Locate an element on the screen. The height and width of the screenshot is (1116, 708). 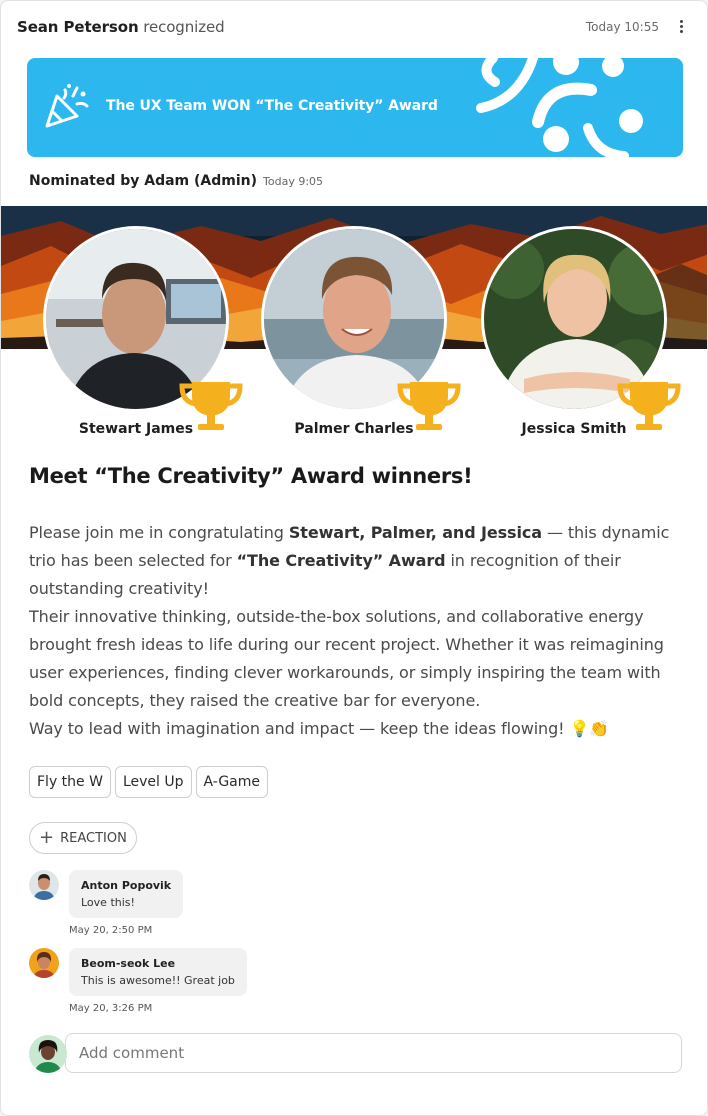
tag-list: Fly the W Level Up A-Game is located at coordinates (149, 782).